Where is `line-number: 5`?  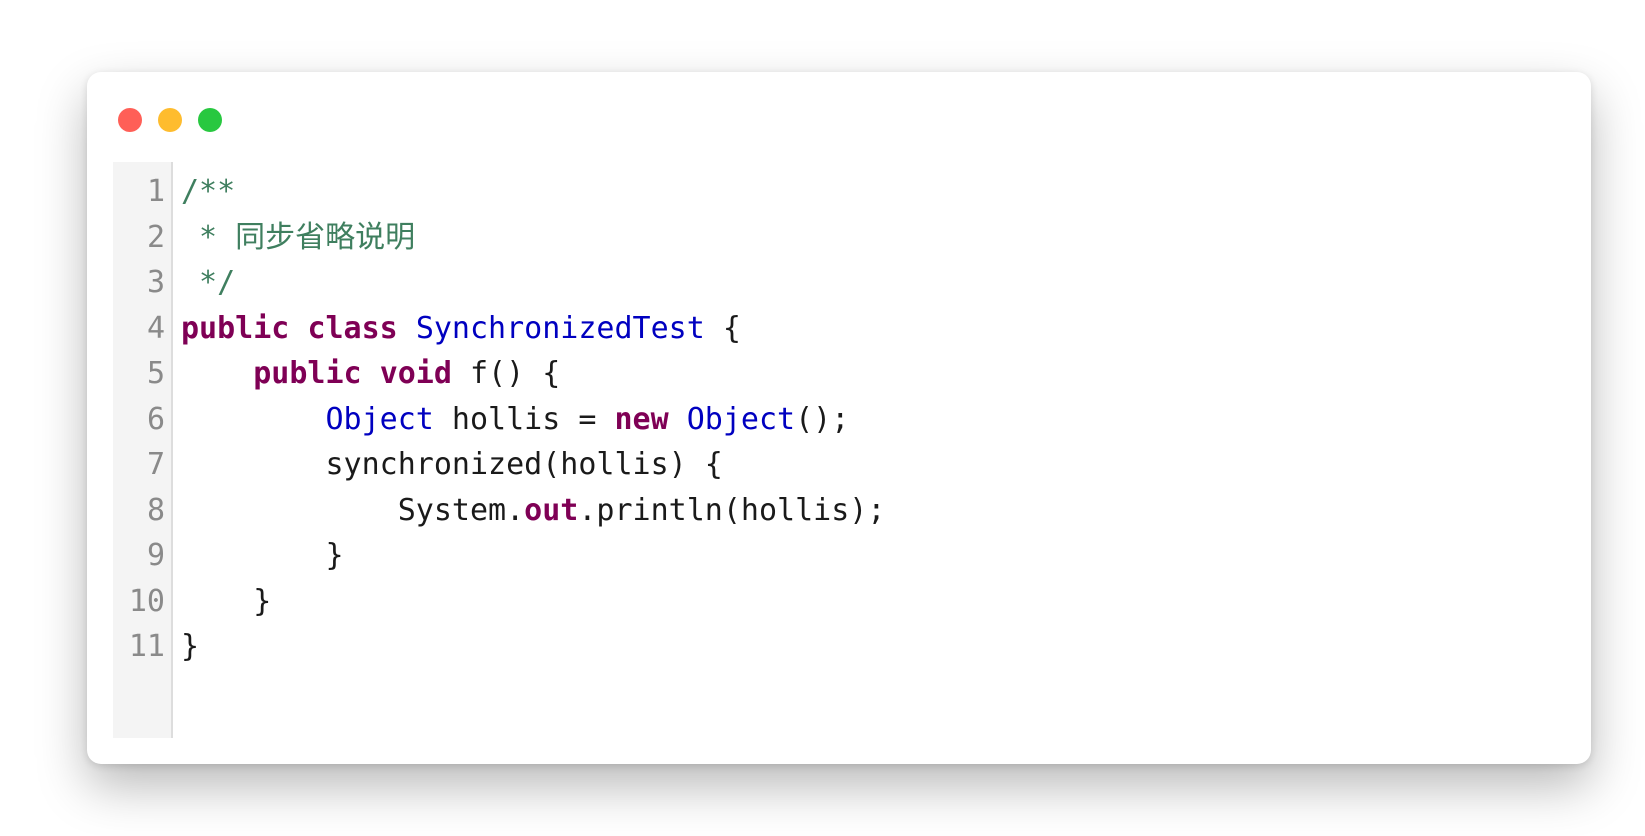 line-number: 5 is located at coordinates (155, 373).